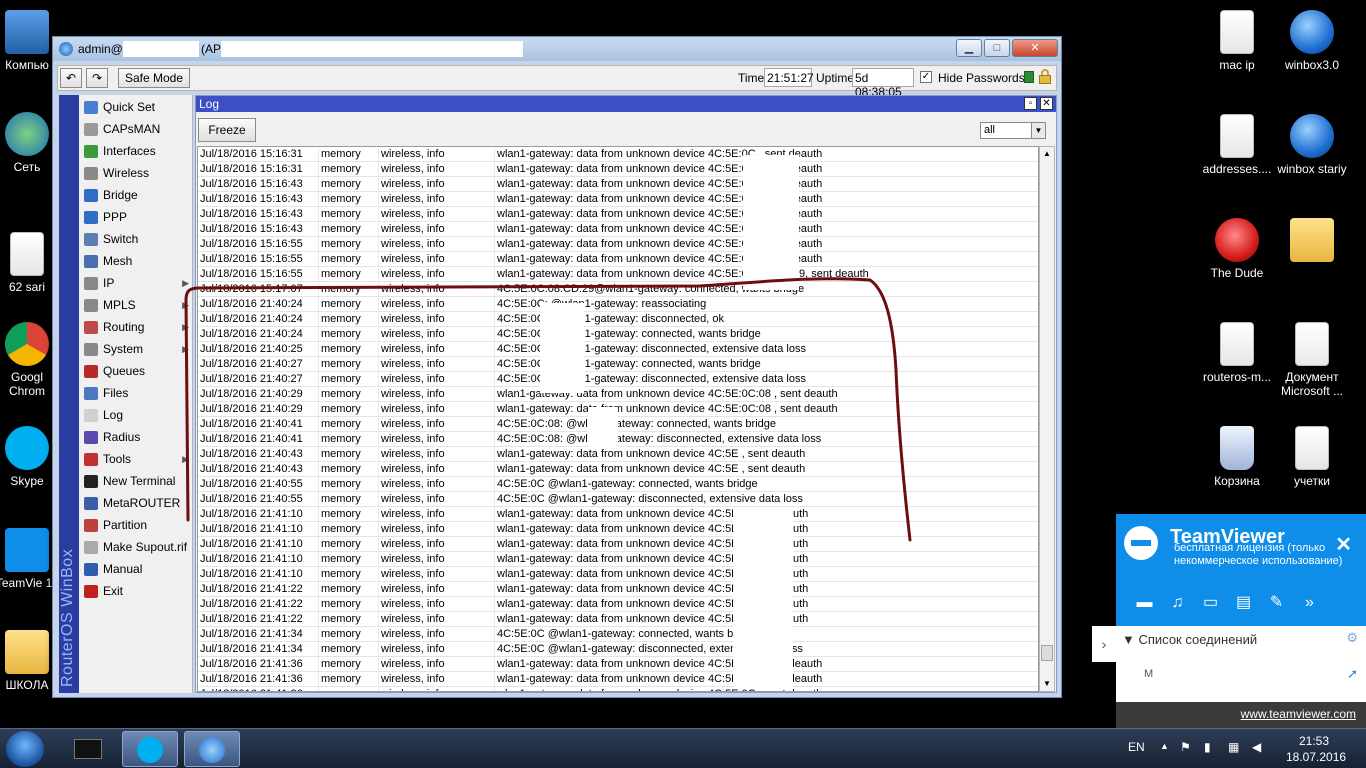 This screenshot has width=1366, height=768. Describe the element at coordinates (683, 748) in the screenshot. I see `taskbar: EN ▲ ⚑ ▮ ▦ ◀ 21:53 18.07.2016` at that location.